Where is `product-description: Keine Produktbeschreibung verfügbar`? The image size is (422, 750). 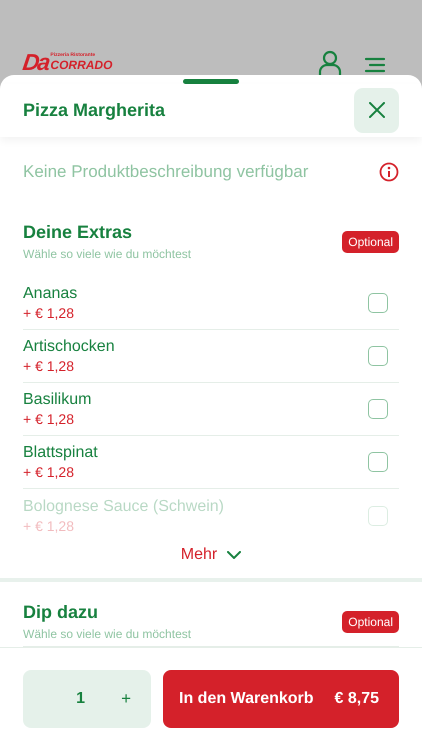 product-description: Keine Produktbeschreibung verfügbar is located at coordinates (165, 172).